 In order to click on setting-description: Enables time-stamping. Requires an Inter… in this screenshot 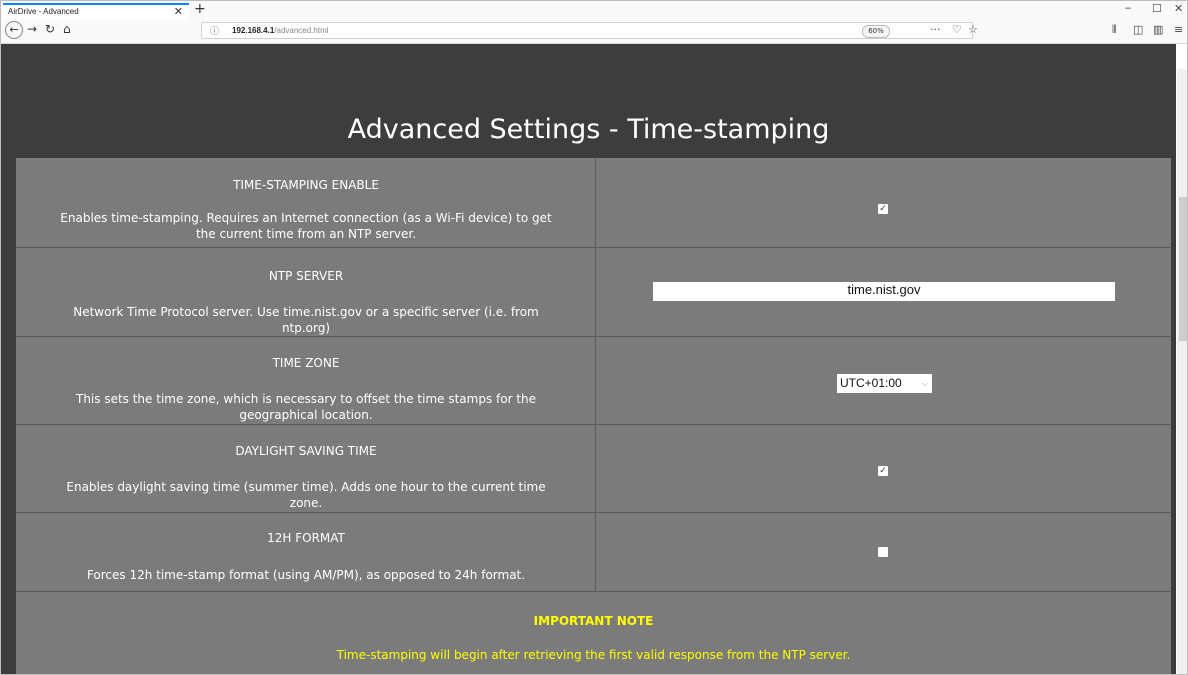, I will do `click(306, 226)`.